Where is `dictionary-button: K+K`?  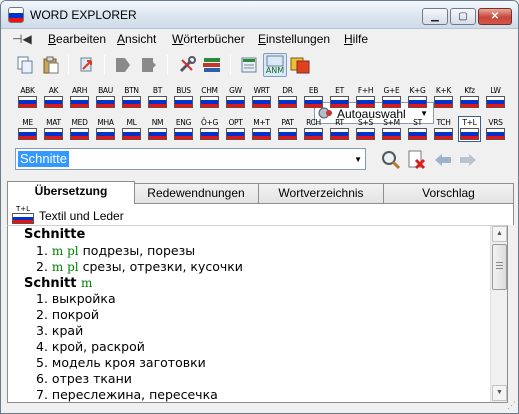 dictionary-button: K+K is located at coordinates (443, 97).